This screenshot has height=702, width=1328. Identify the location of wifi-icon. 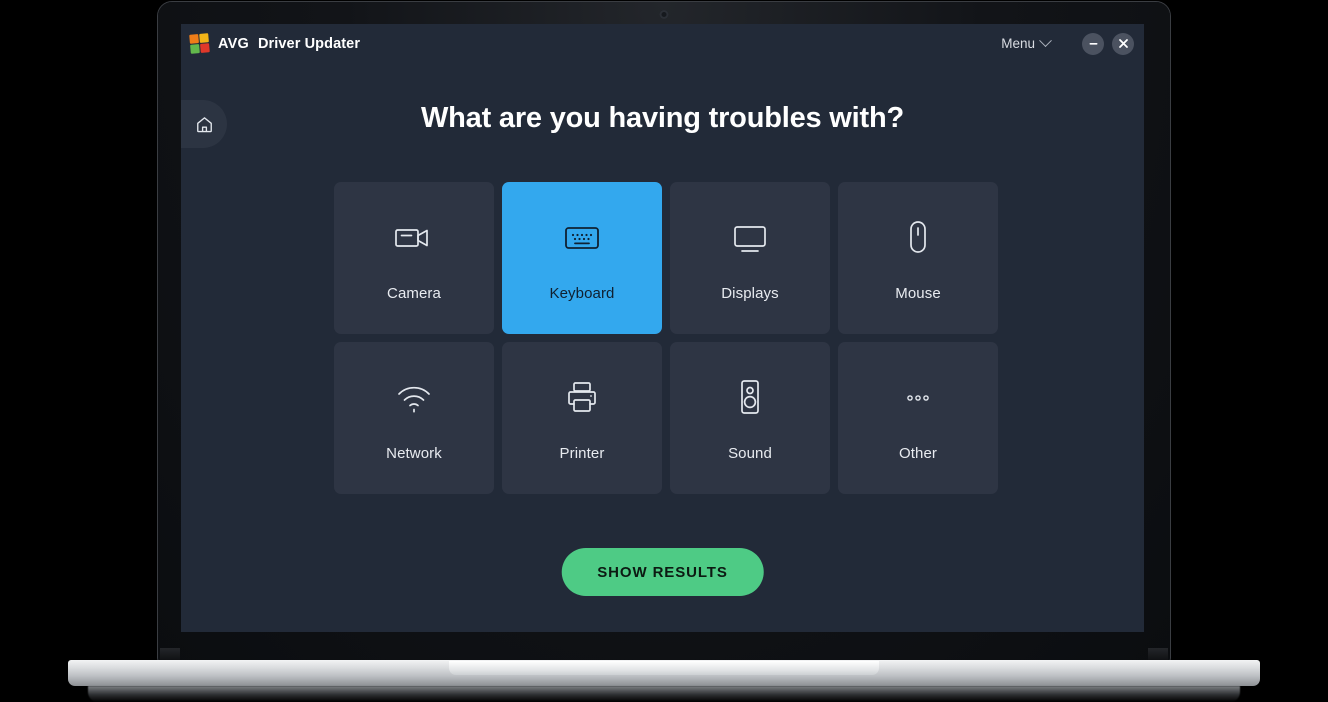
(414, 398).